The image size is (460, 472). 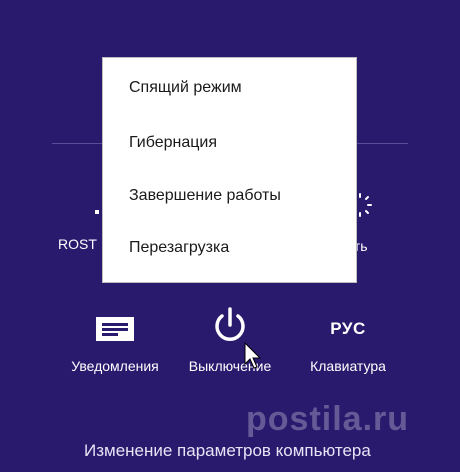 What do you see at coordinates (115, 329) in the screenshot?
I see `notifications-icon` at bounding box center [115, 329].